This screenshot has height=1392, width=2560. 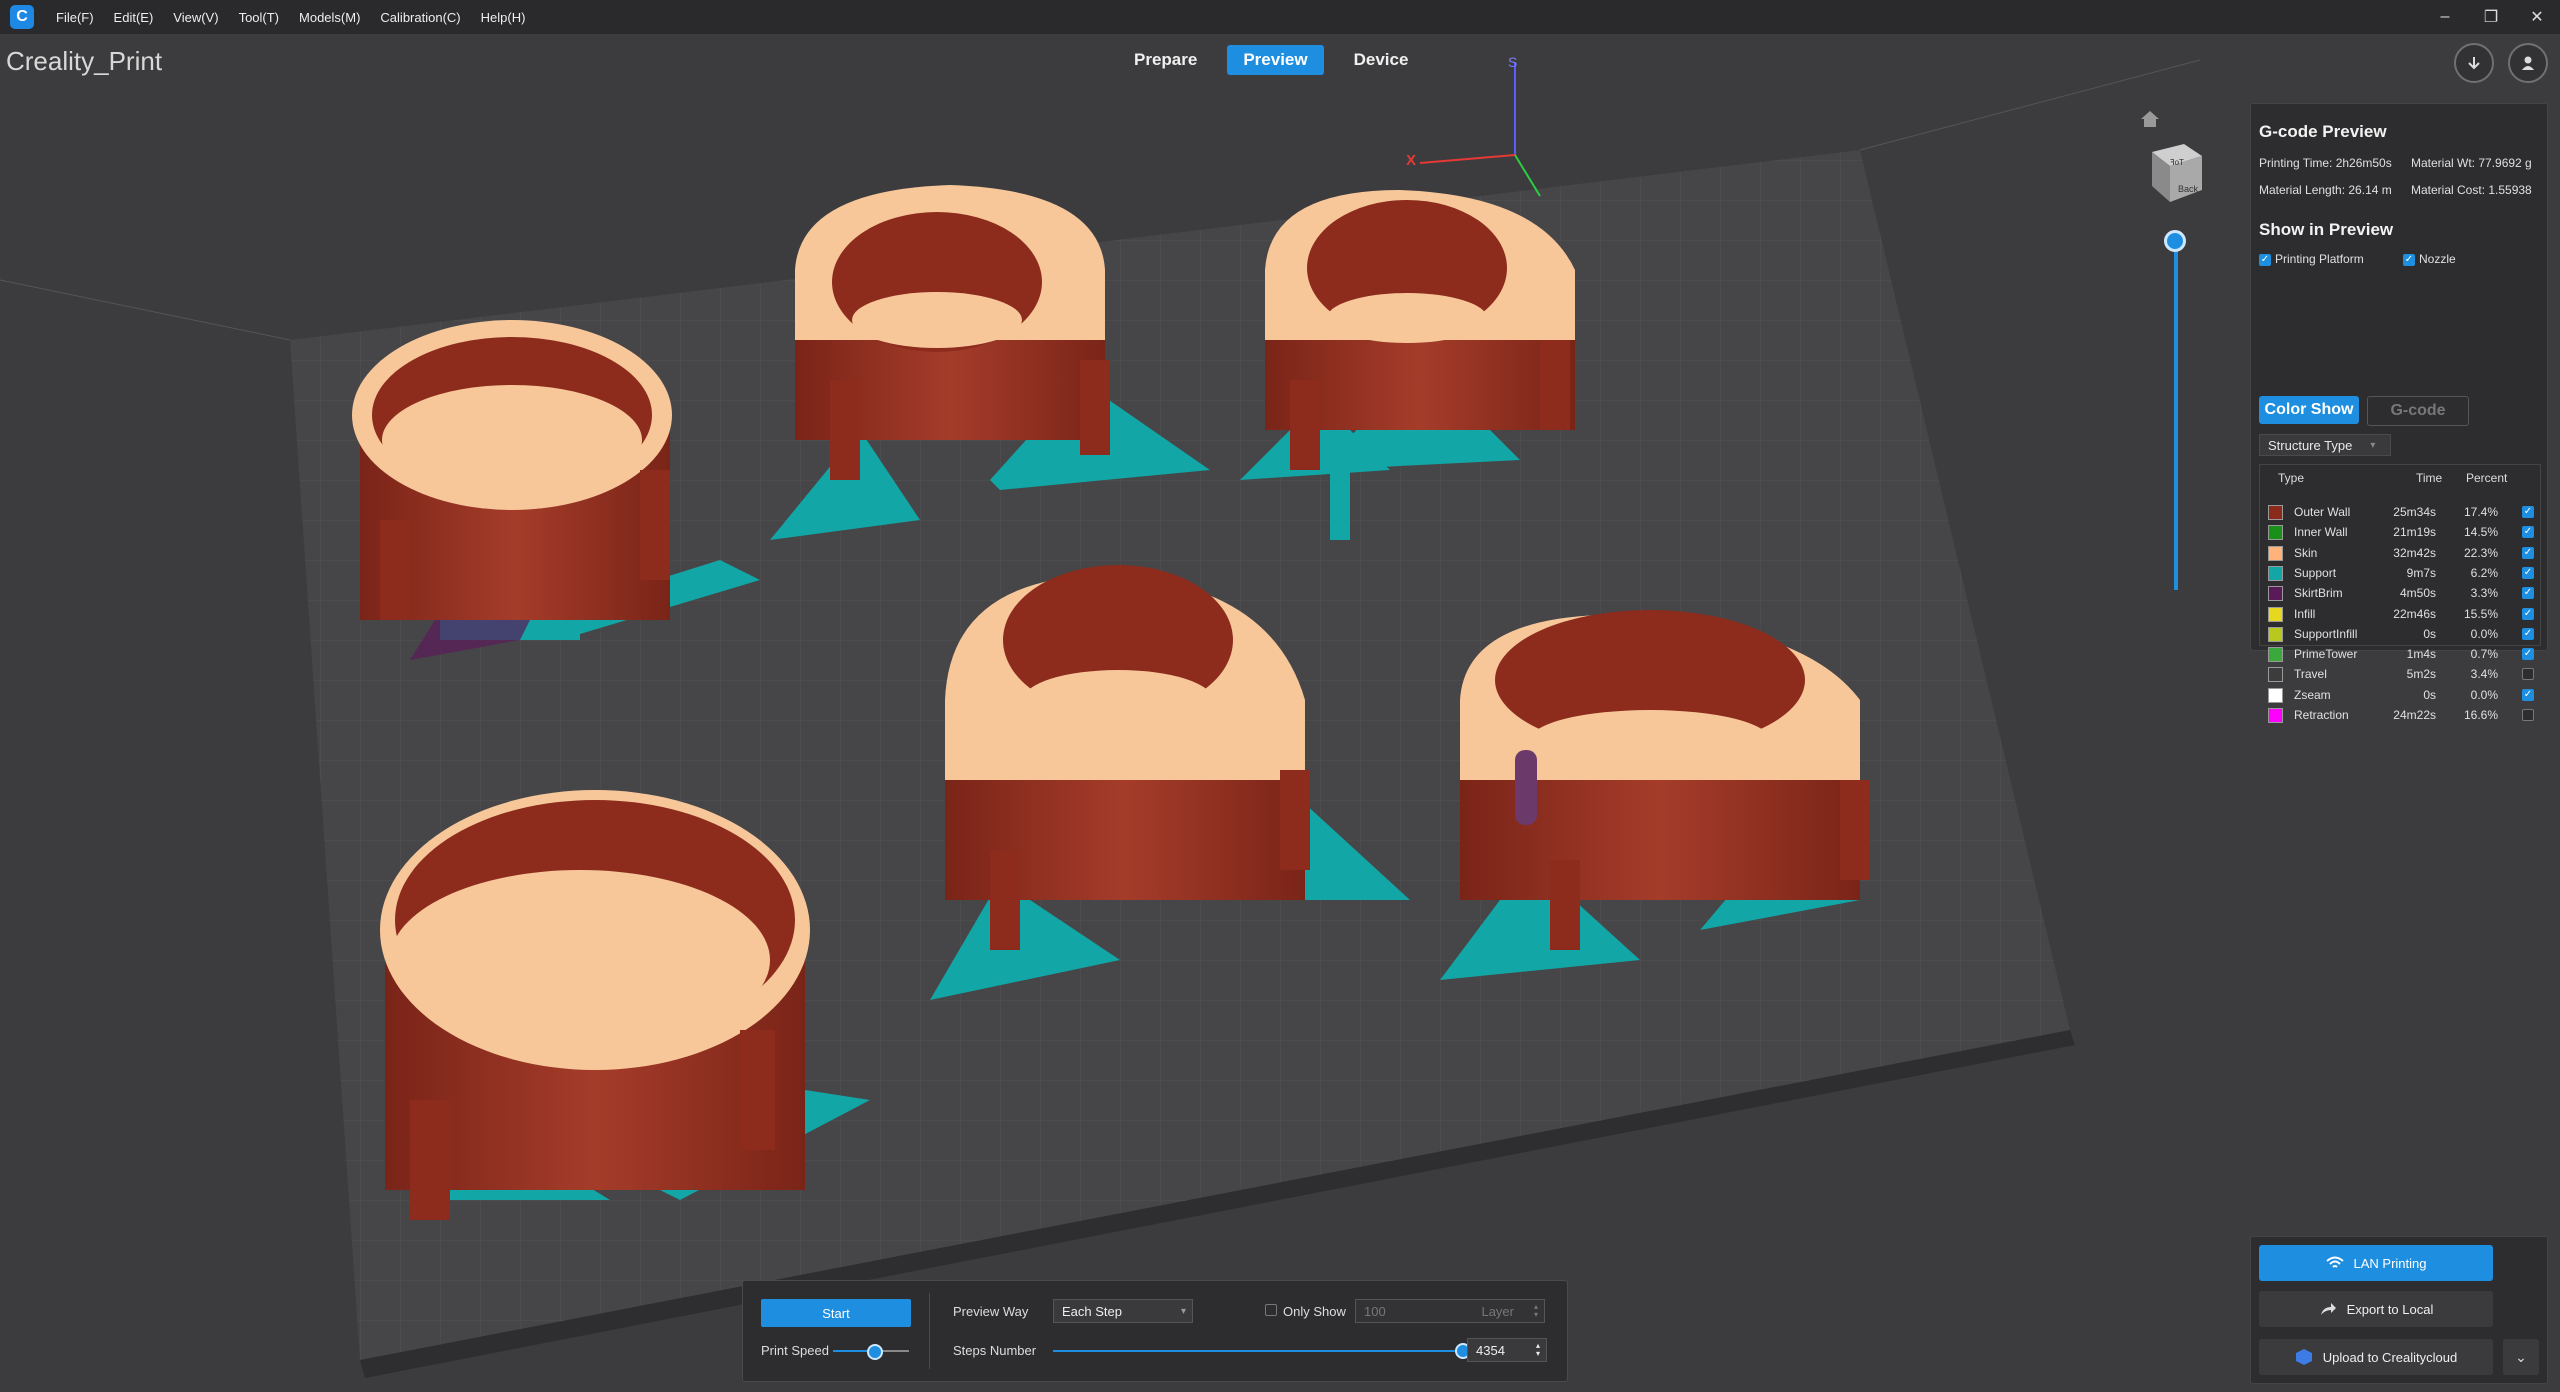 I want to click on menu-calibration: Calibration(C), so click(x=420, y=17).